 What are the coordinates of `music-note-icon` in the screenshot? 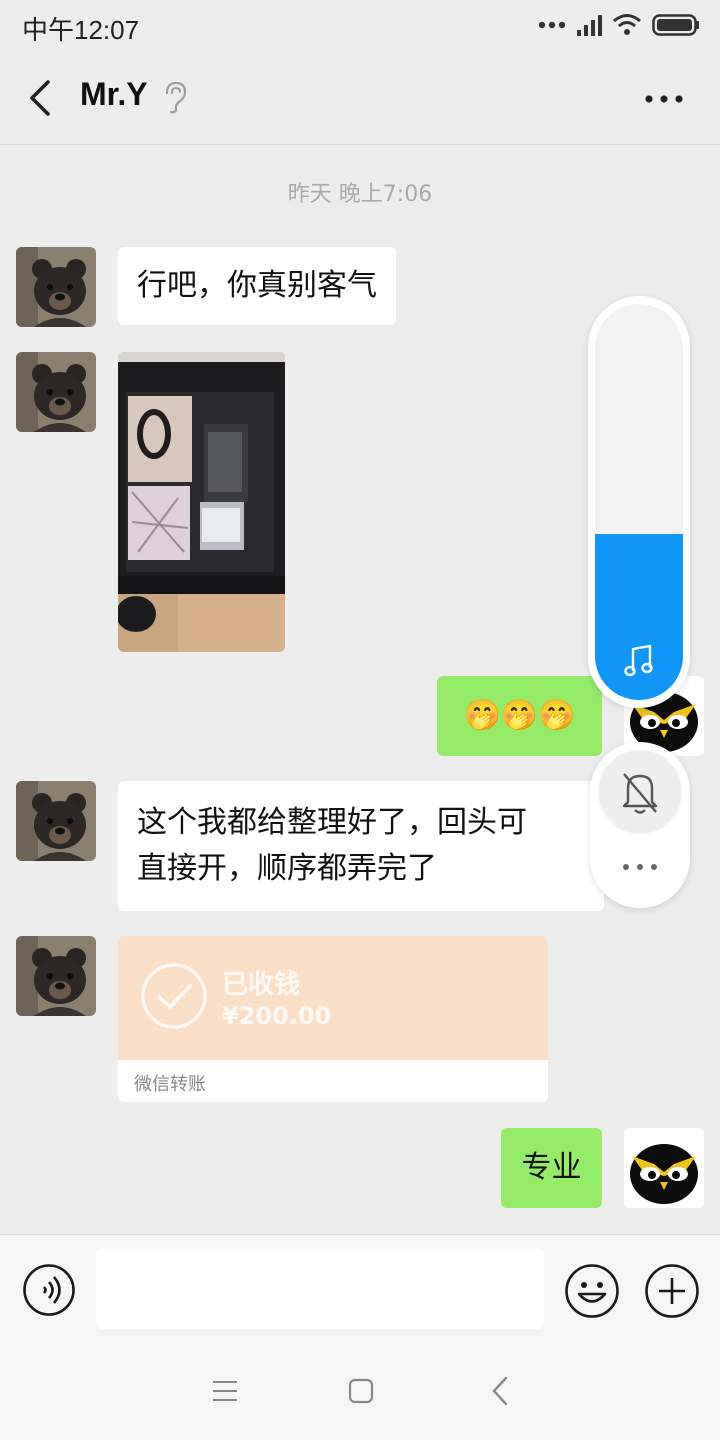 It's located at (638, 660).